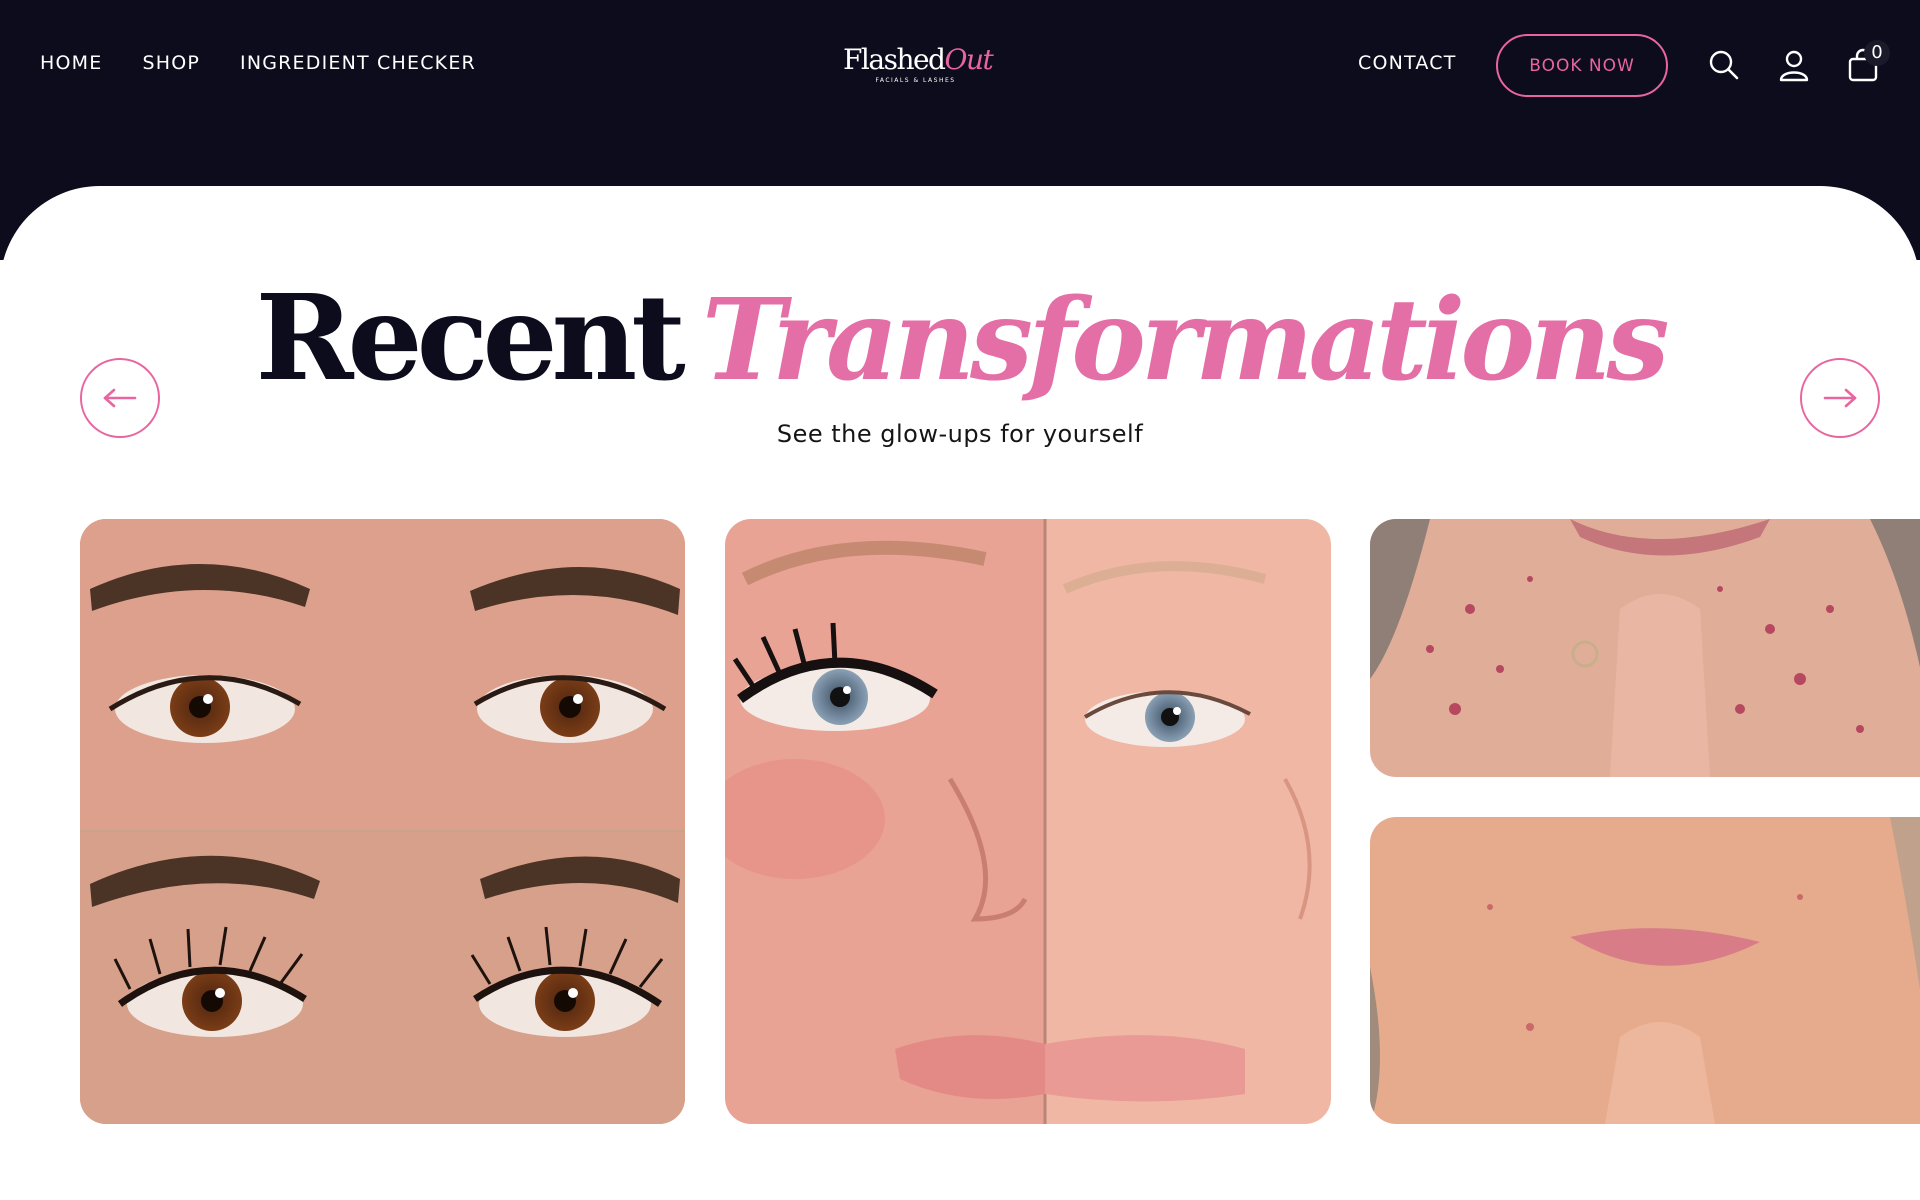 The width and height of the screenshot is (1920, 1200). I want to click on logo-wordmark: FlashedOut, so click(918, 59).